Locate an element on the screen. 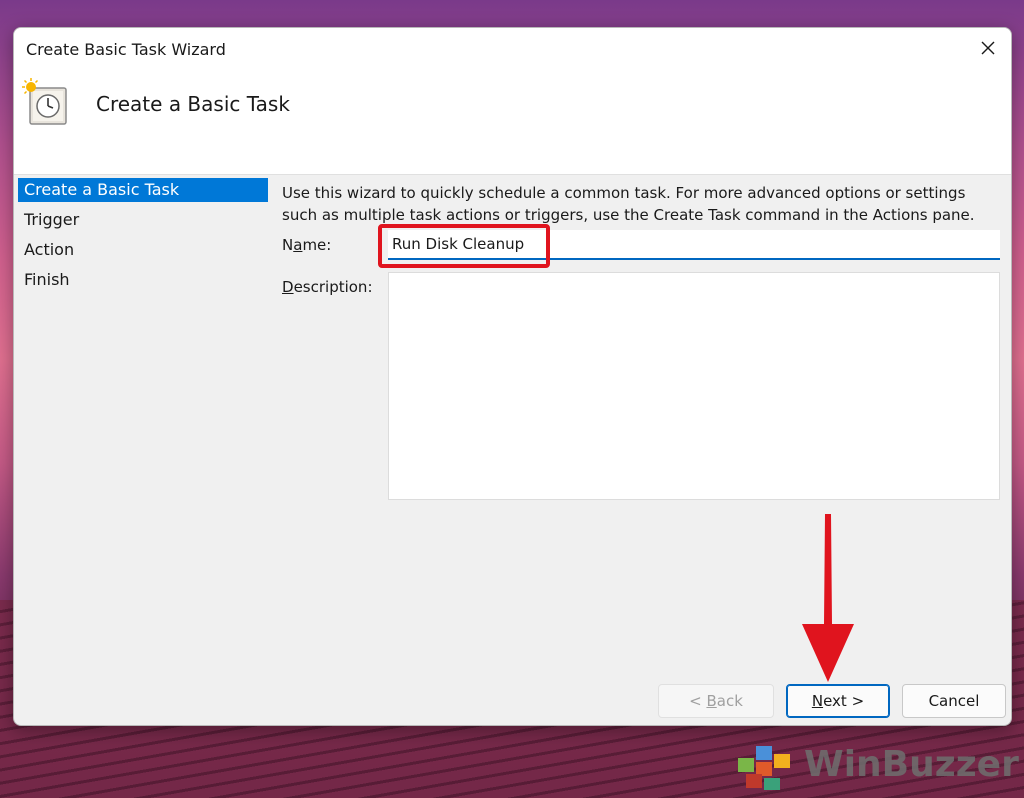 The height and width of the screenshot is (798, 1024). winbuzzer-watermark: WinBuzzer is located at coordinates (876, 764).